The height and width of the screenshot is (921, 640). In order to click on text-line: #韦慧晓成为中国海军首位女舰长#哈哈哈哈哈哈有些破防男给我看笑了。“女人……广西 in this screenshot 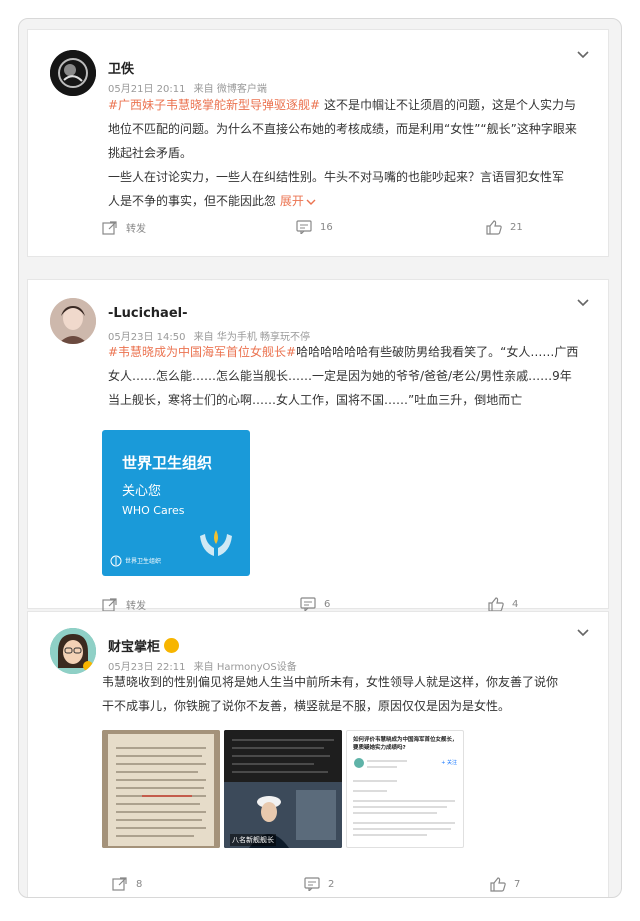, I will do `click(343, 352)`.